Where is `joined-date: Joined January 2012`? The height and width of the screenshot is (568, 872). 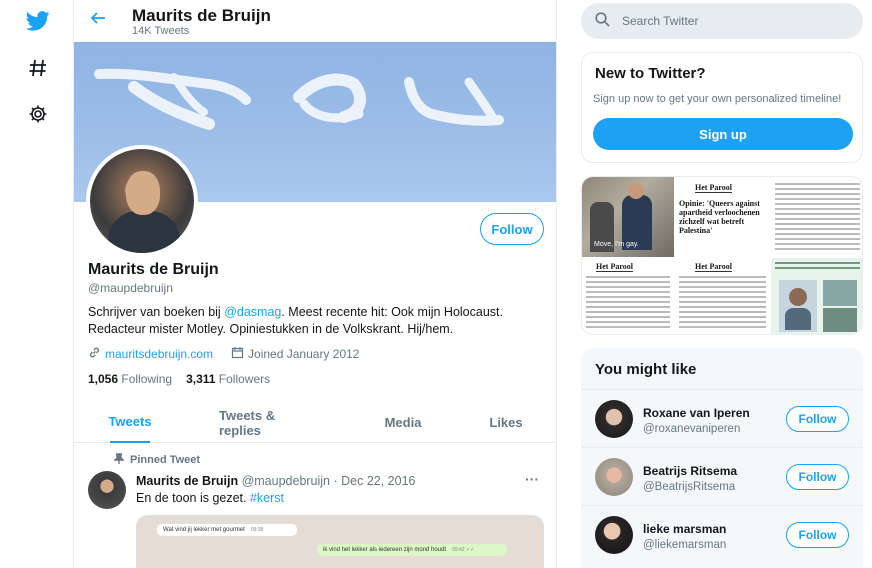 joined-date: Joined January 2012 is located at coordinates (304, 354).